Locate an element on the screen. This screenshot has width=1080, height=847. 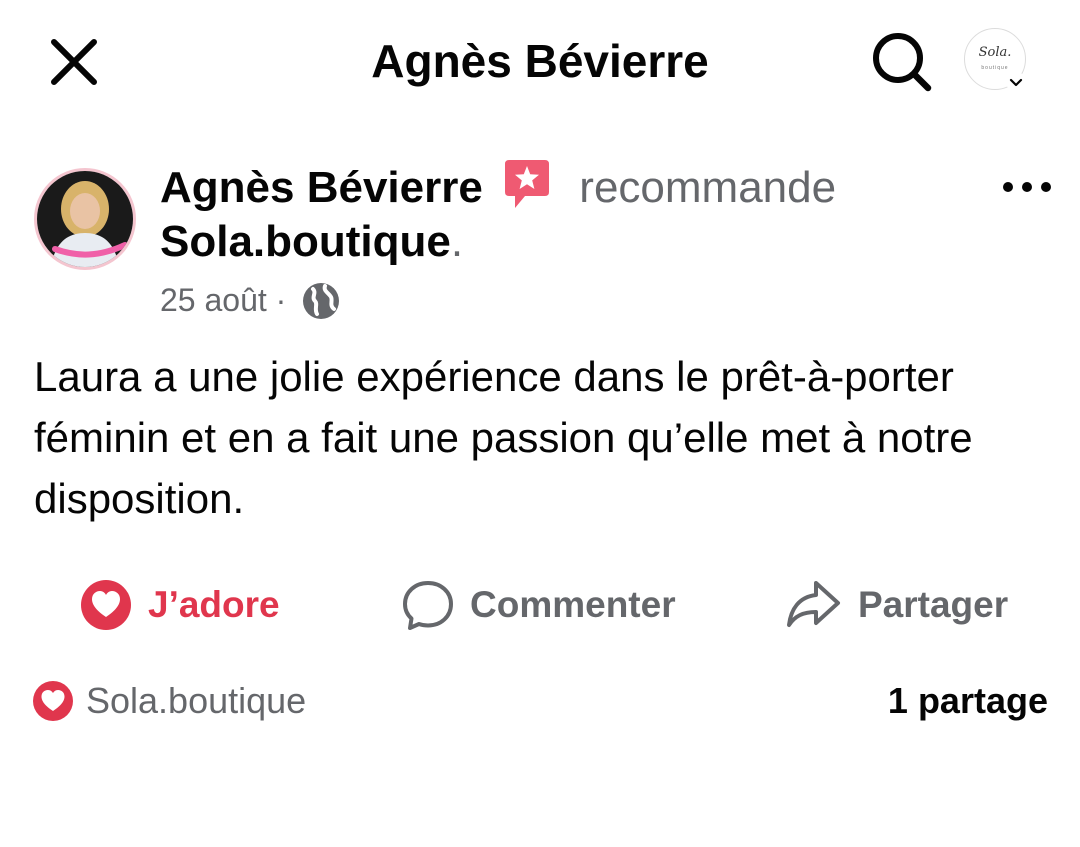
post-date: 25 août is located at coordinates (213, 300).